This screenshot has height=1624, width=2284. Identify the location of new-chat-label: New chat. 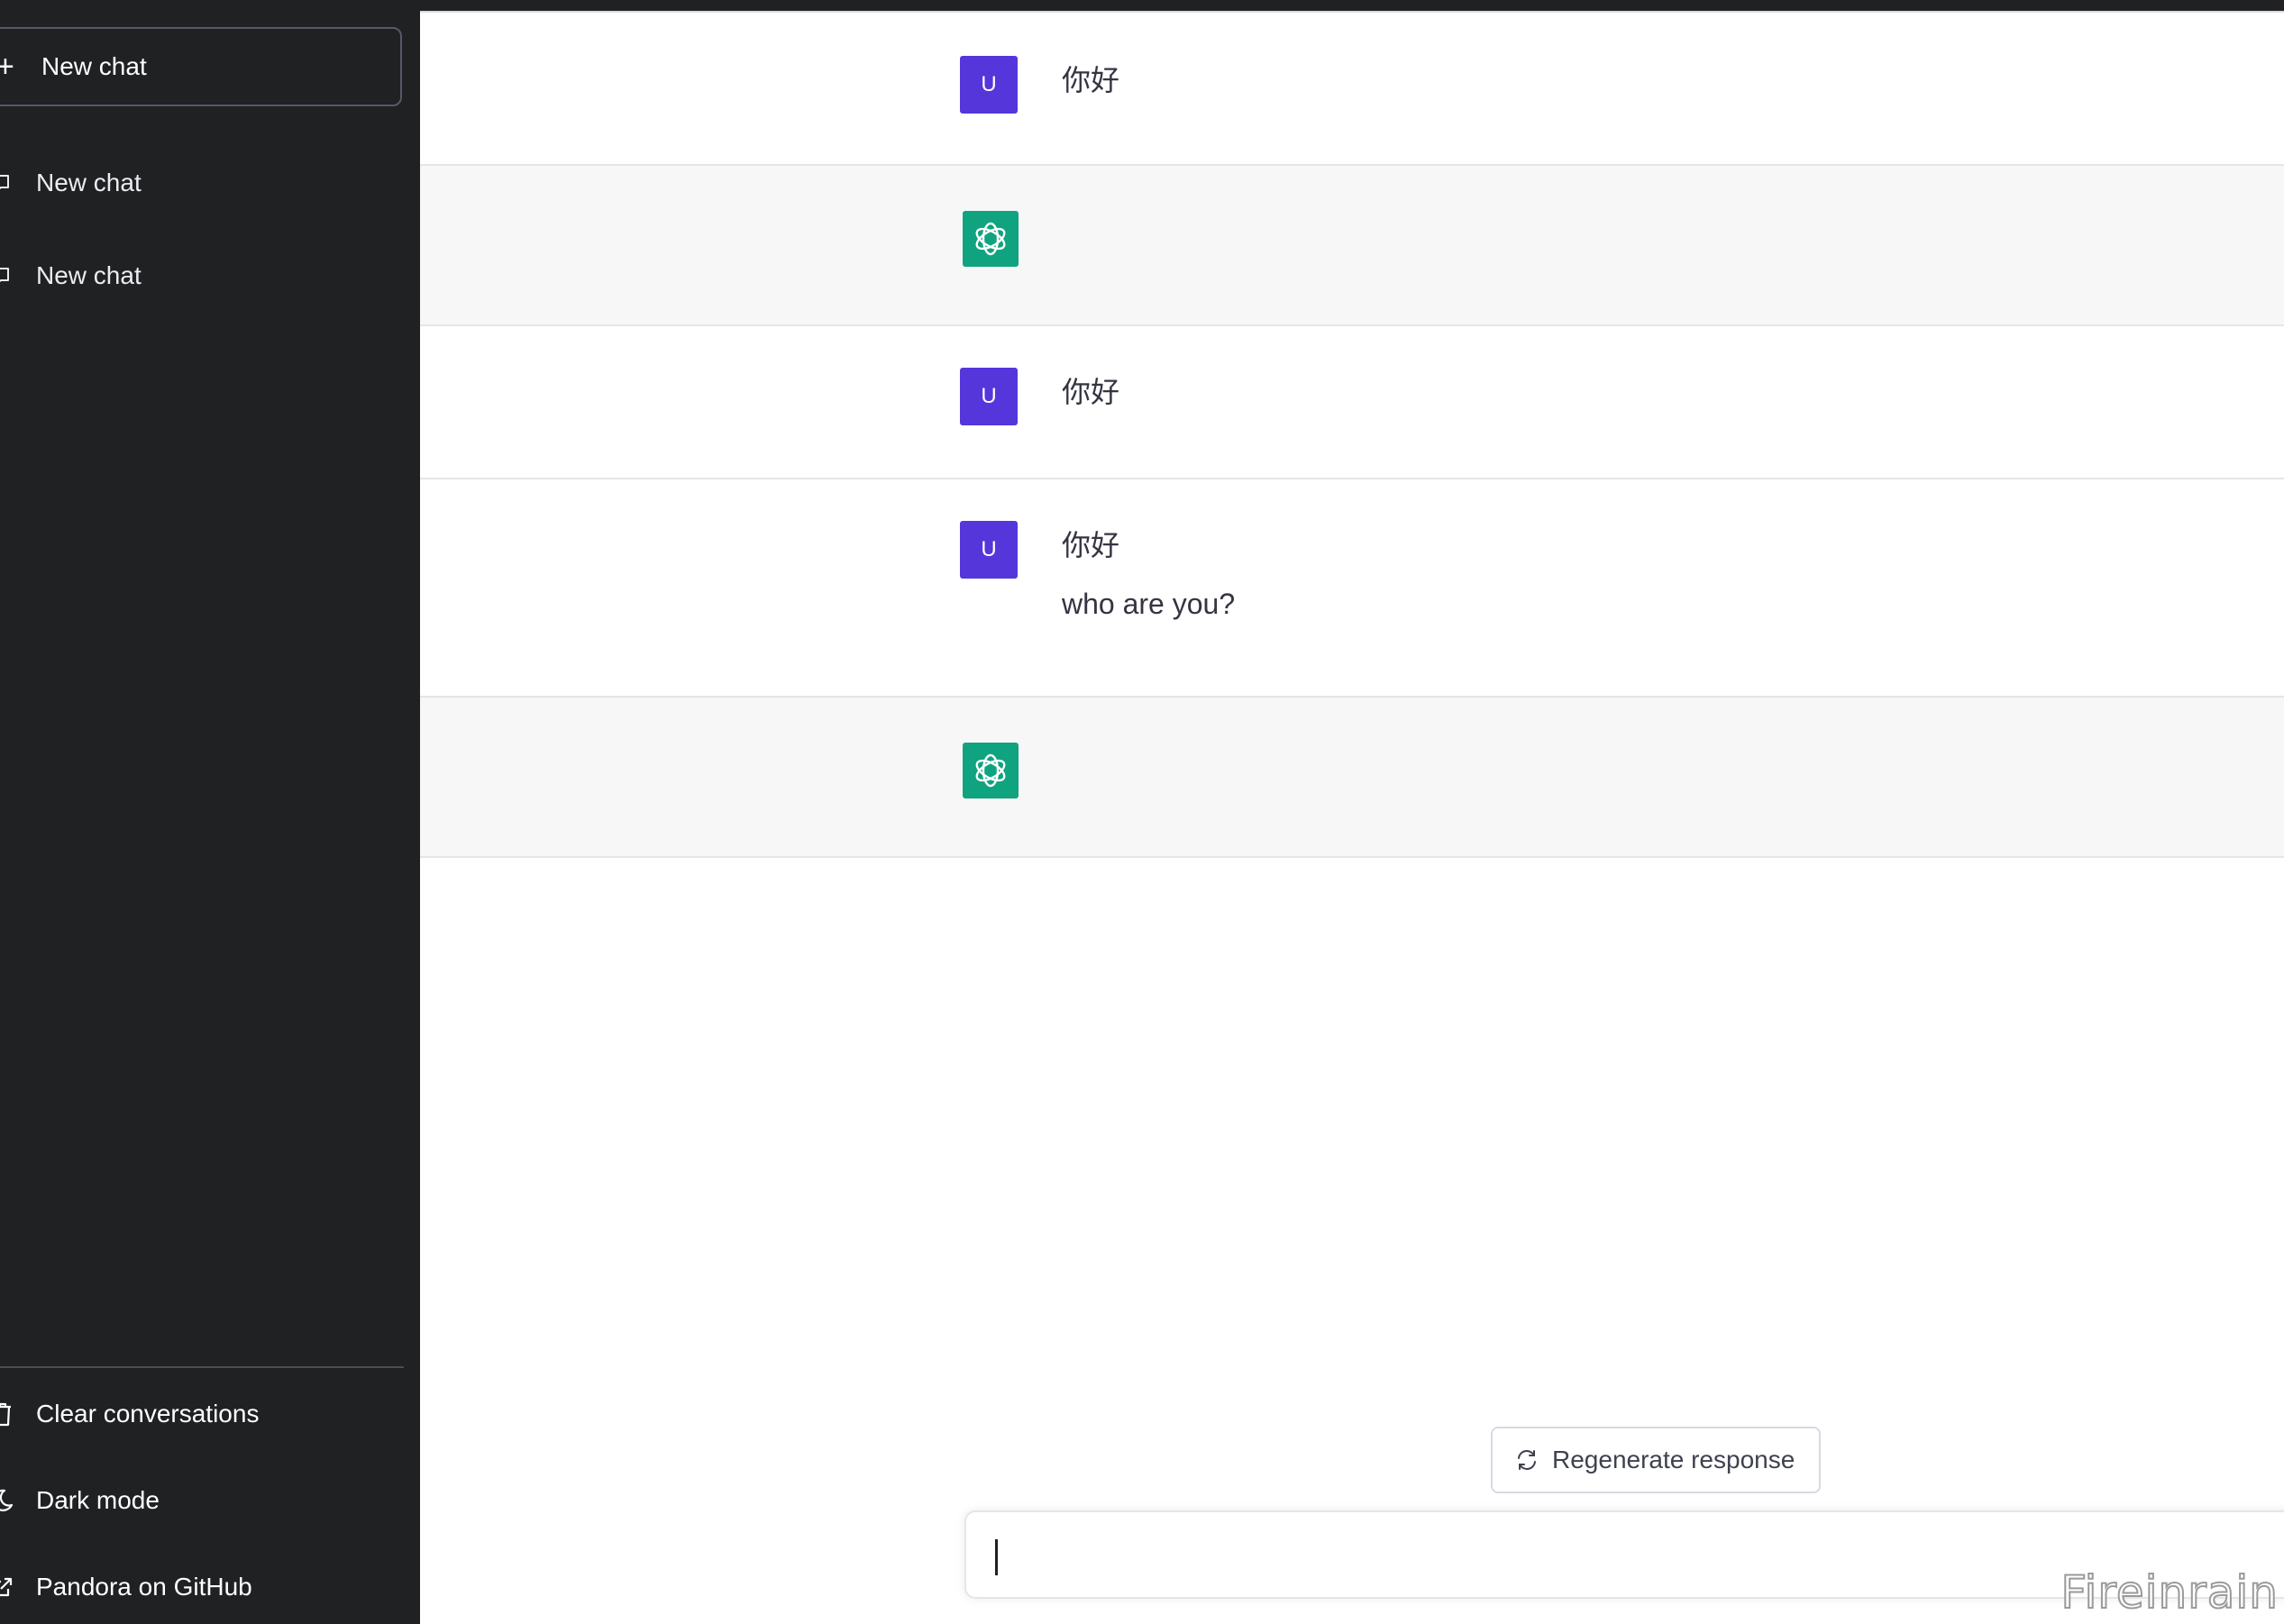
(94, 66).